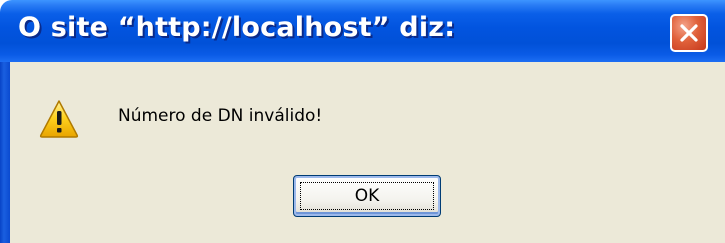 The height and width of the screenshot is (243, 725). What do you see at coordinates (59, 119) in the screenshot?
I see `warning-icon` at bounding box center [59, 119].